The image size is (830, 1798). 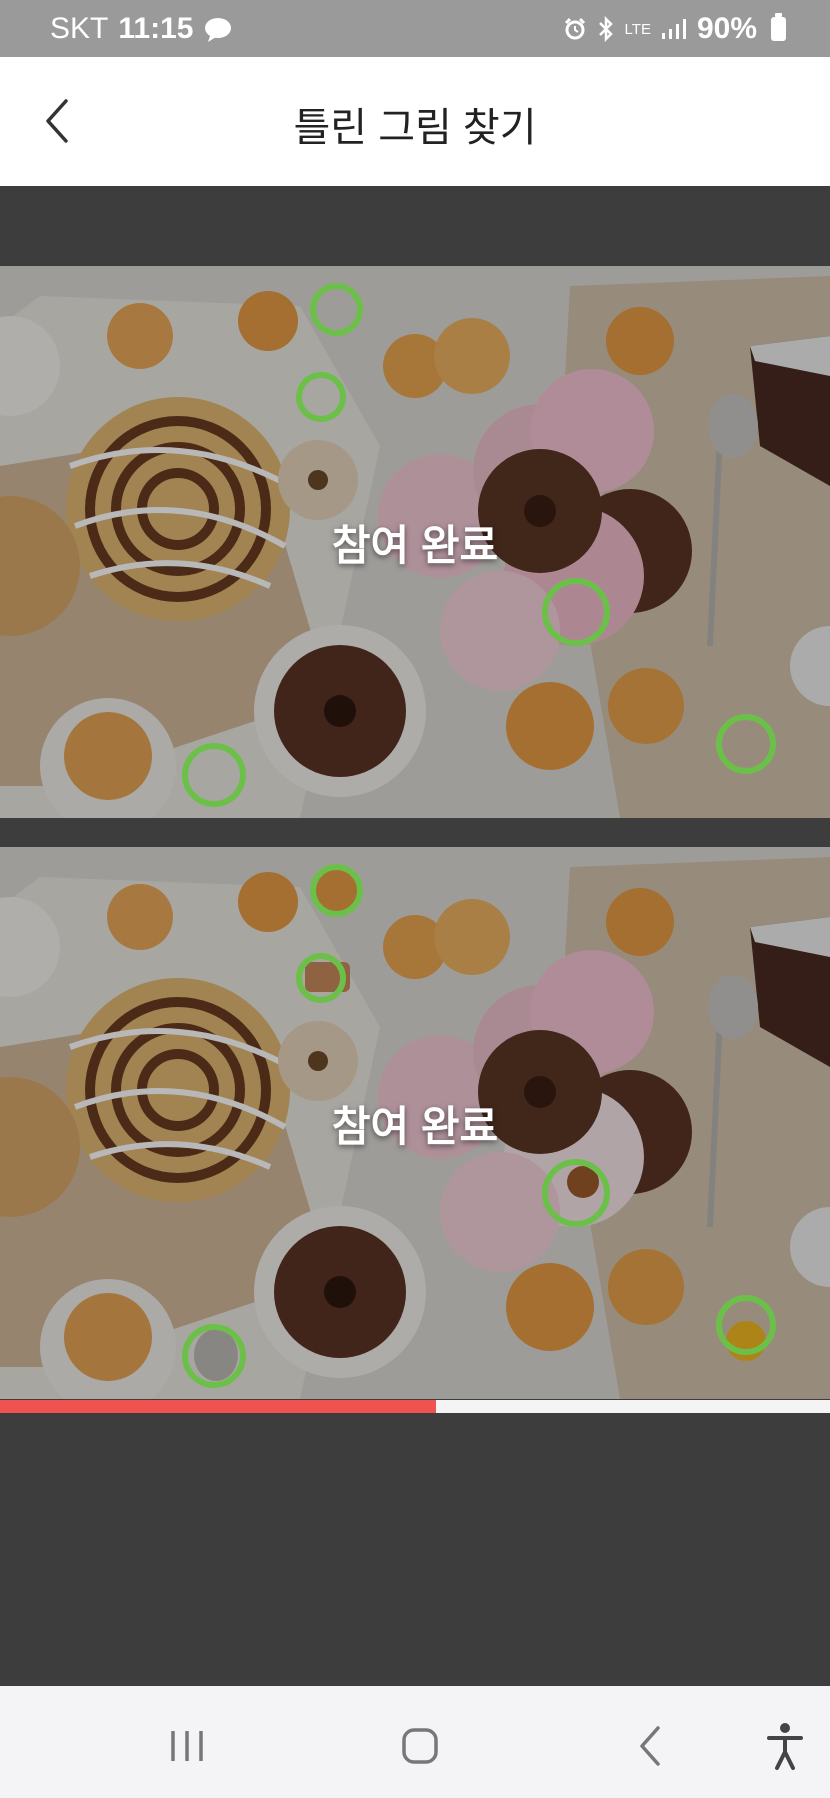 I want to click on accessibility-button, so click(x=785, y=1746).